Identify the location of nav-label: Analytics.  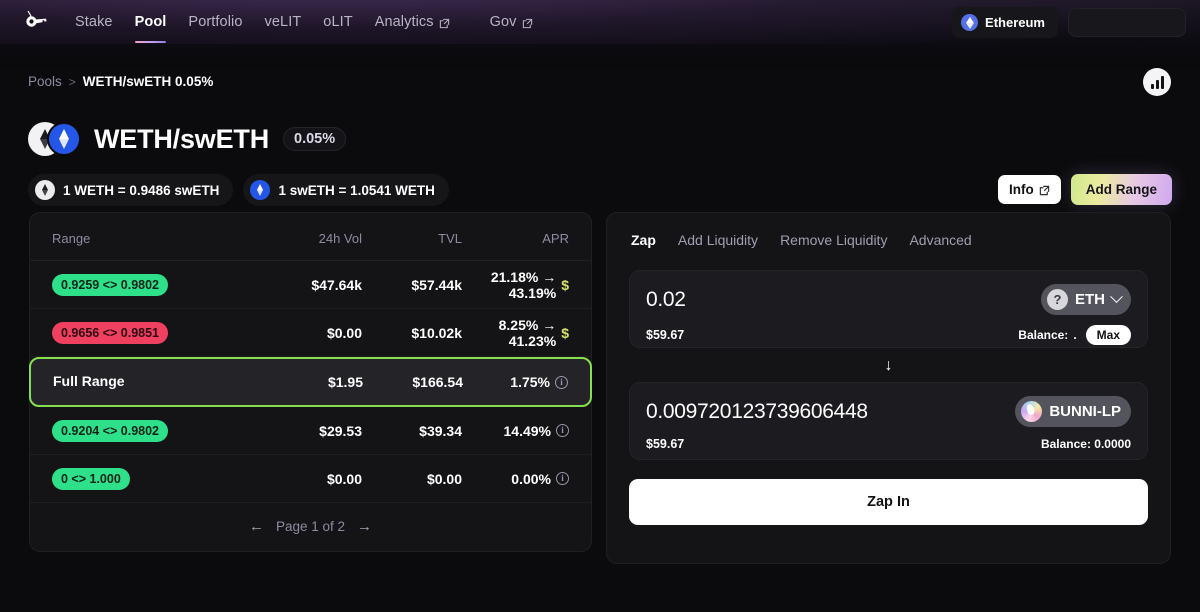
(404, 22).